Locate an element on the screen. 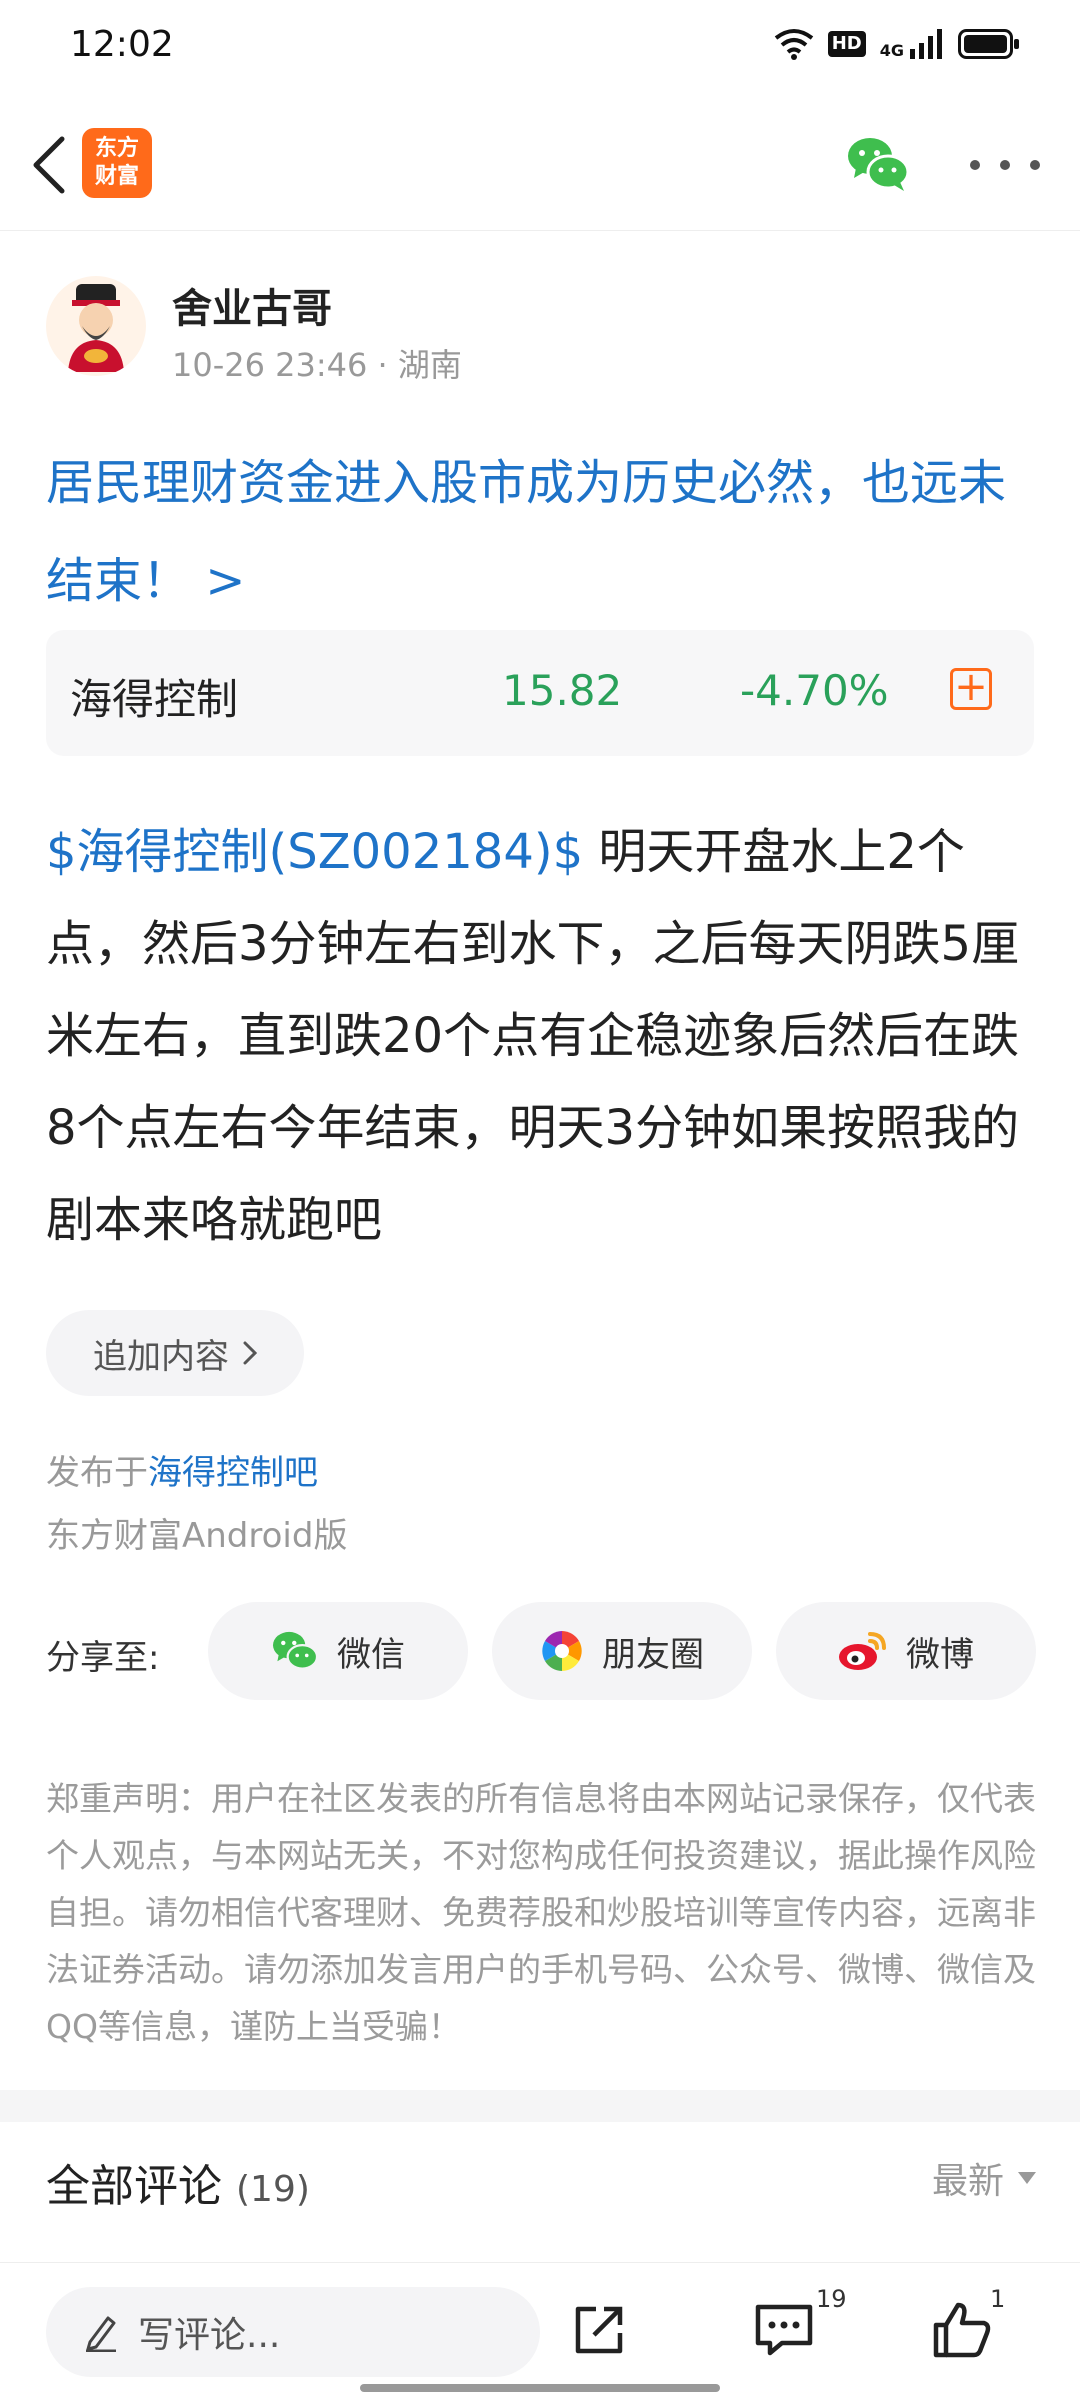 This screenshot has width=1080, height=2401. comments-title: 全部评论 is located at coordinates (134, 2186).